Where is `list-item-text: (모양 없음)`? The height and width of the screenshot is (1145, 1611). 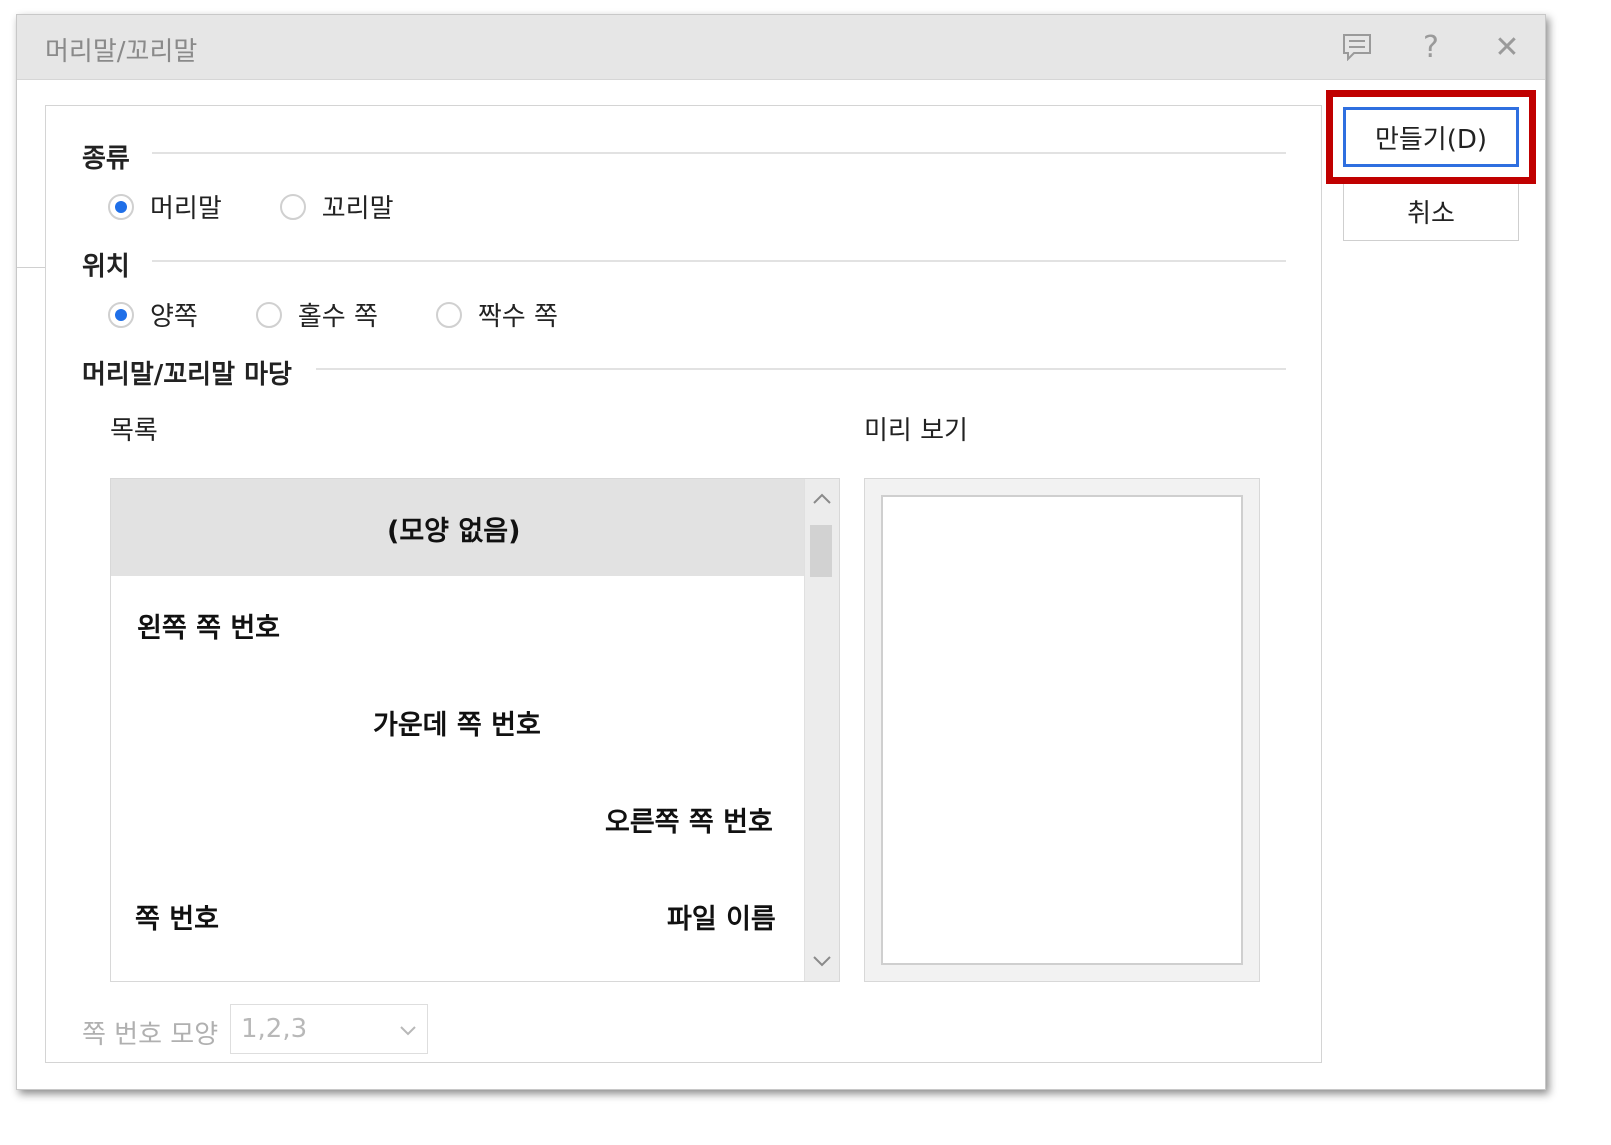 list-item-text: (모양 없음) is located at coordinates (454, 531).